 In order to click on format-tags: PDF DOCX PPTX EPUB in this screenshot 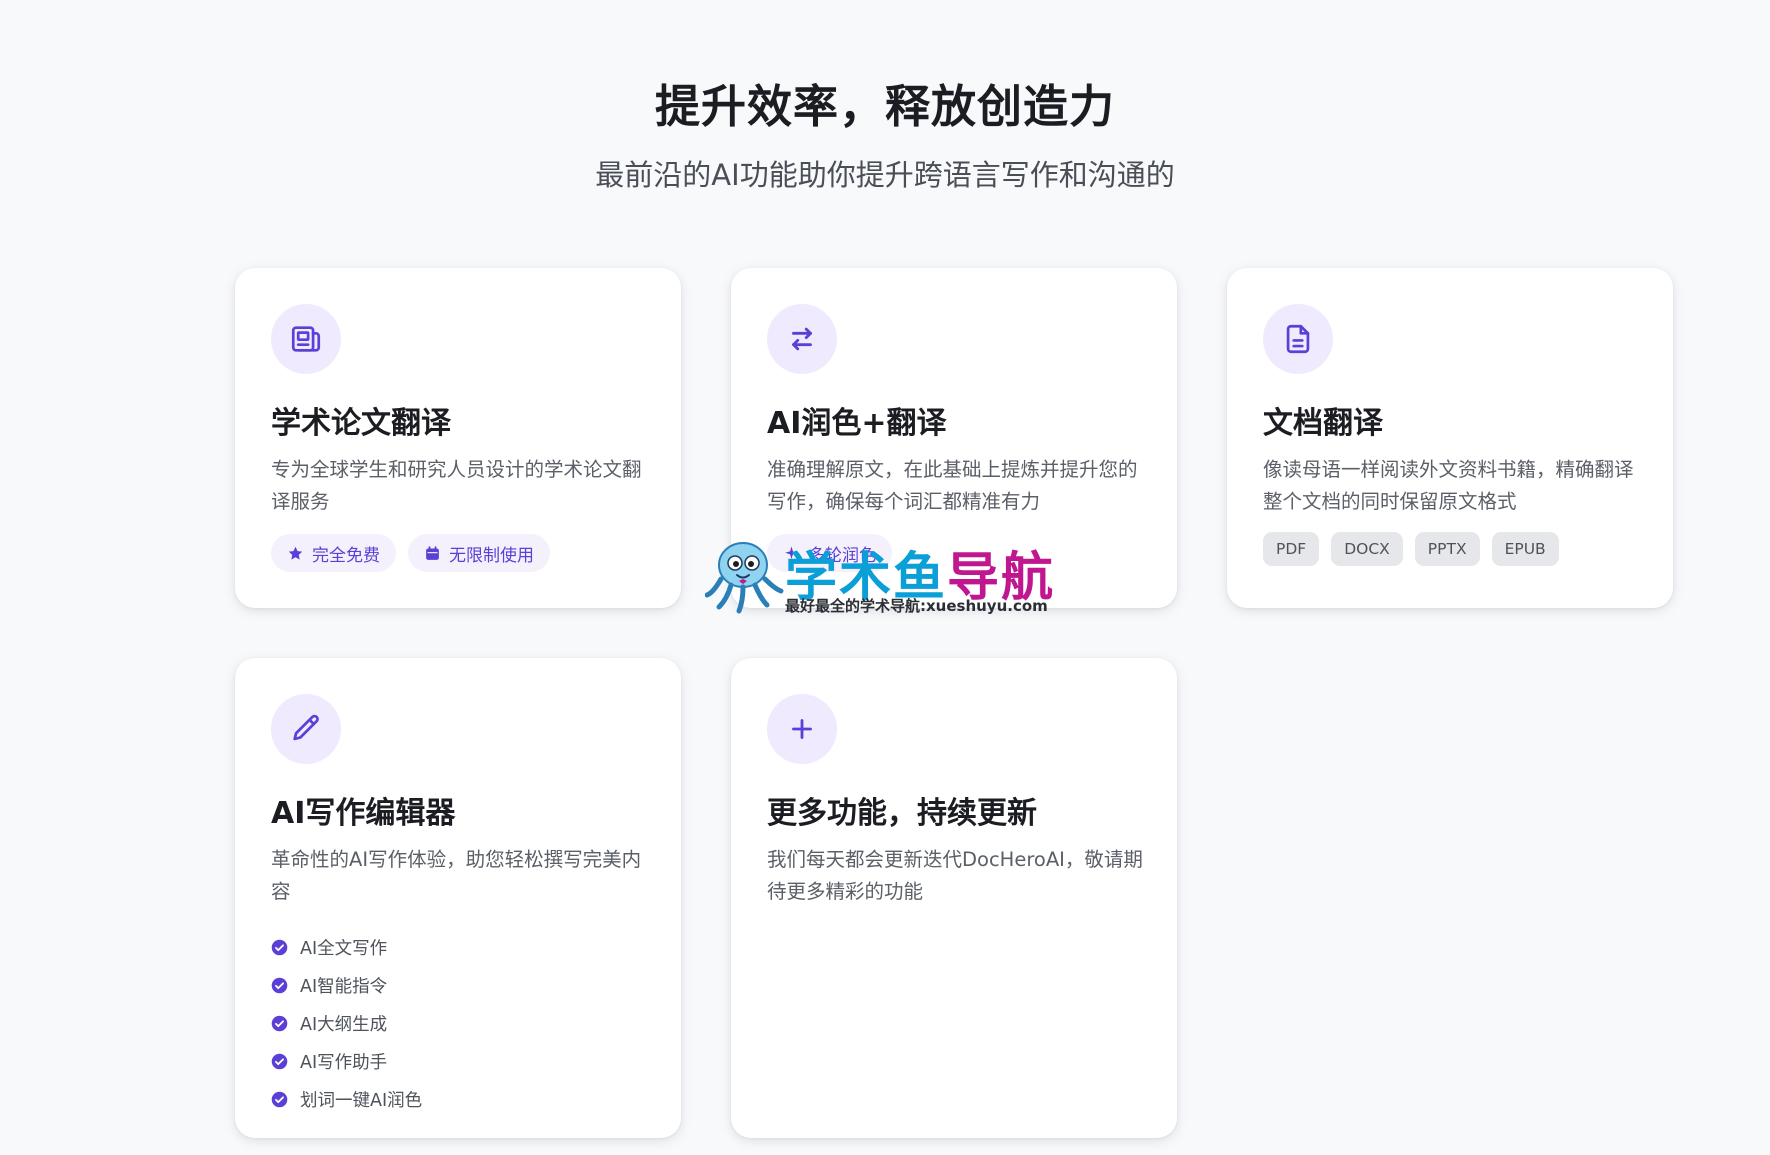, I will do `click(1411, 549)`.